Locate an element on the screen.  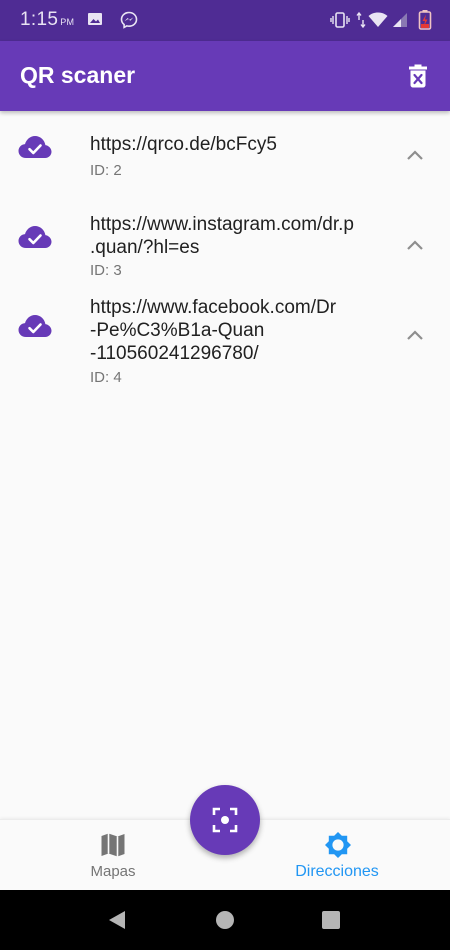
brightness-icon is located at coordinates (338, 845).